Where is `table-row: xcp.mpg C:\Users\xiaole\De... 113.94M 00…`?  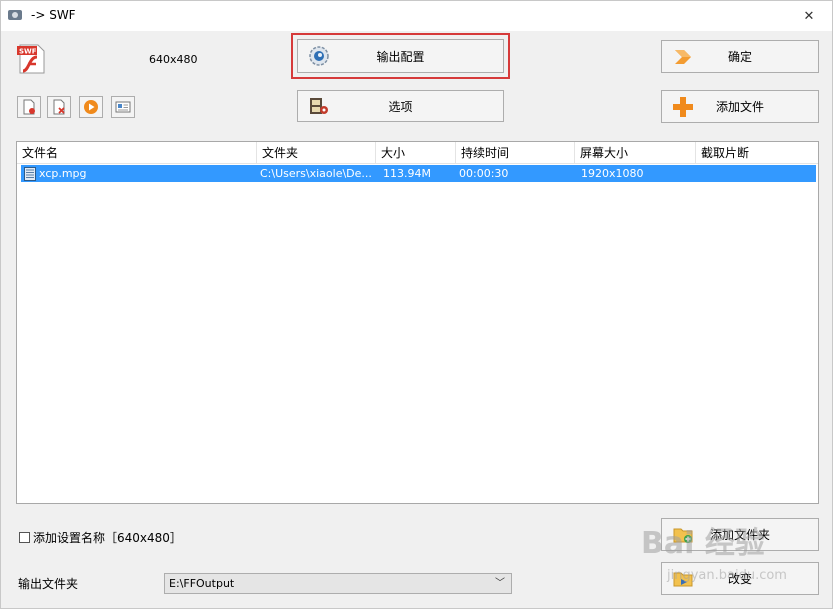 table-row: xcp.mpg C:\Users\xiaole\De... 113.94M 00… is located at coordinates (418, 173).